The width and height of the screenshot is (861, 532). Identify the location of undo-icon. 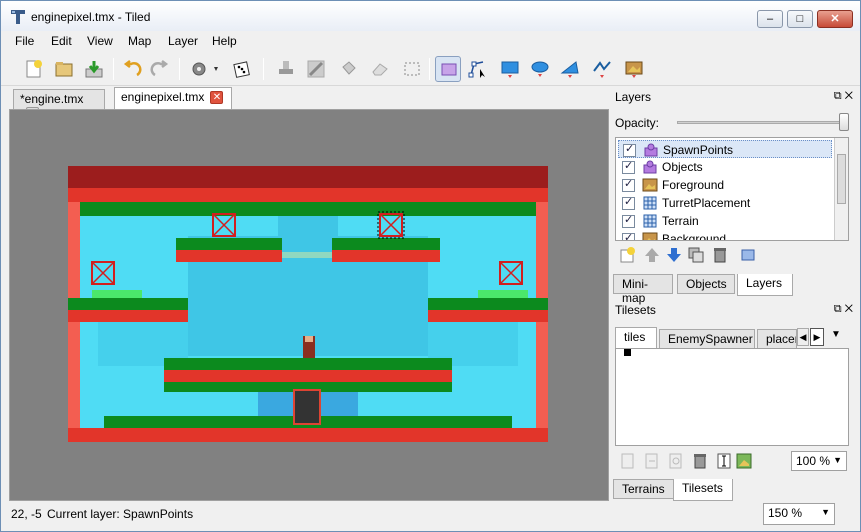
(132, 69).